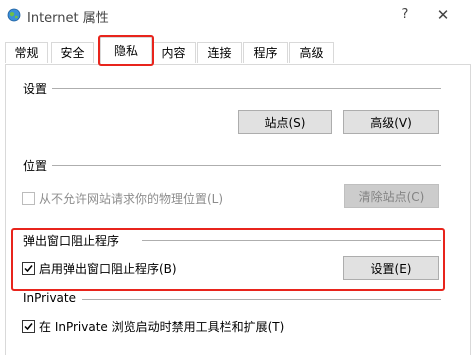 This screenshot has width=471, height=355. Describe the element at coordinates (72, 52) in the screenshot. I see `tab-security: 安全` at that location.